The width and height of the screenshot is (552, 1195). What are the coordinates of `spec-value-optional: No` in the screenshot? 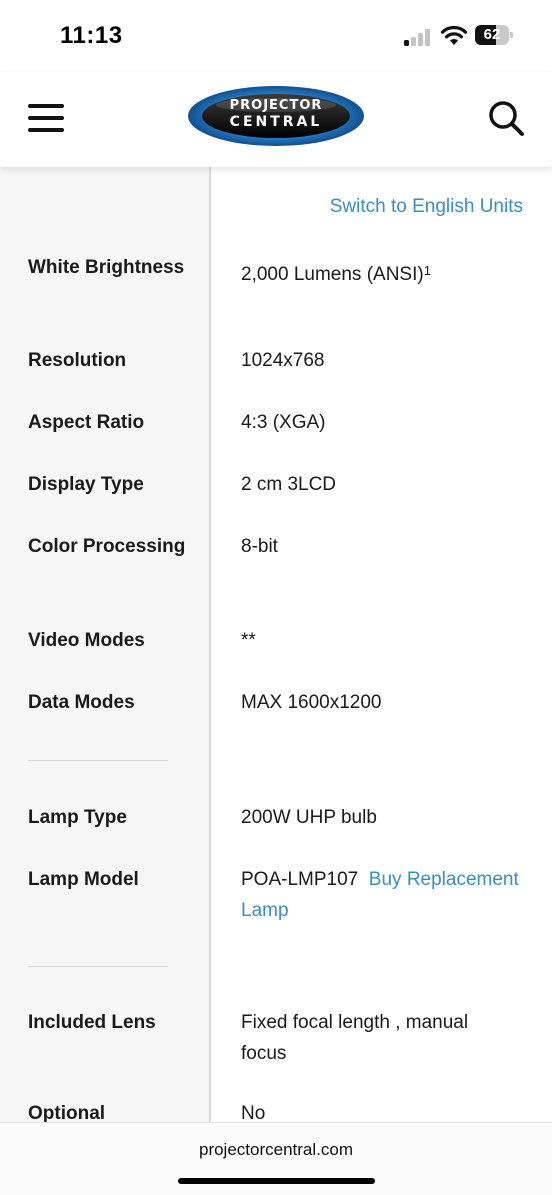 It's located at (253, 1112).